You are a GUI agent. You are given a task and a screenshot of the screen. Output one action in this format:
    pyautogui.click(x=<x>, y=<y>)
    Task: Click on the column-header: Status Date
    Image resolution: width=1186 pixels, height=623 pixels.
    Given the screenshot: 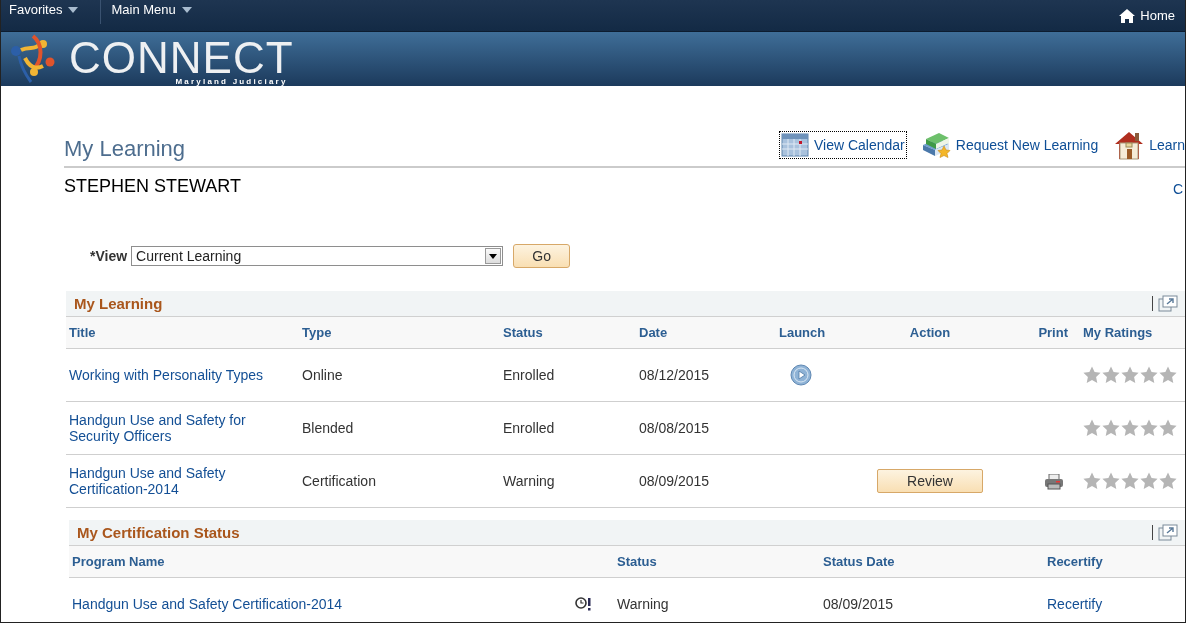 What is the action you would take?
    pyautogui.click(x=932, y=562)
    